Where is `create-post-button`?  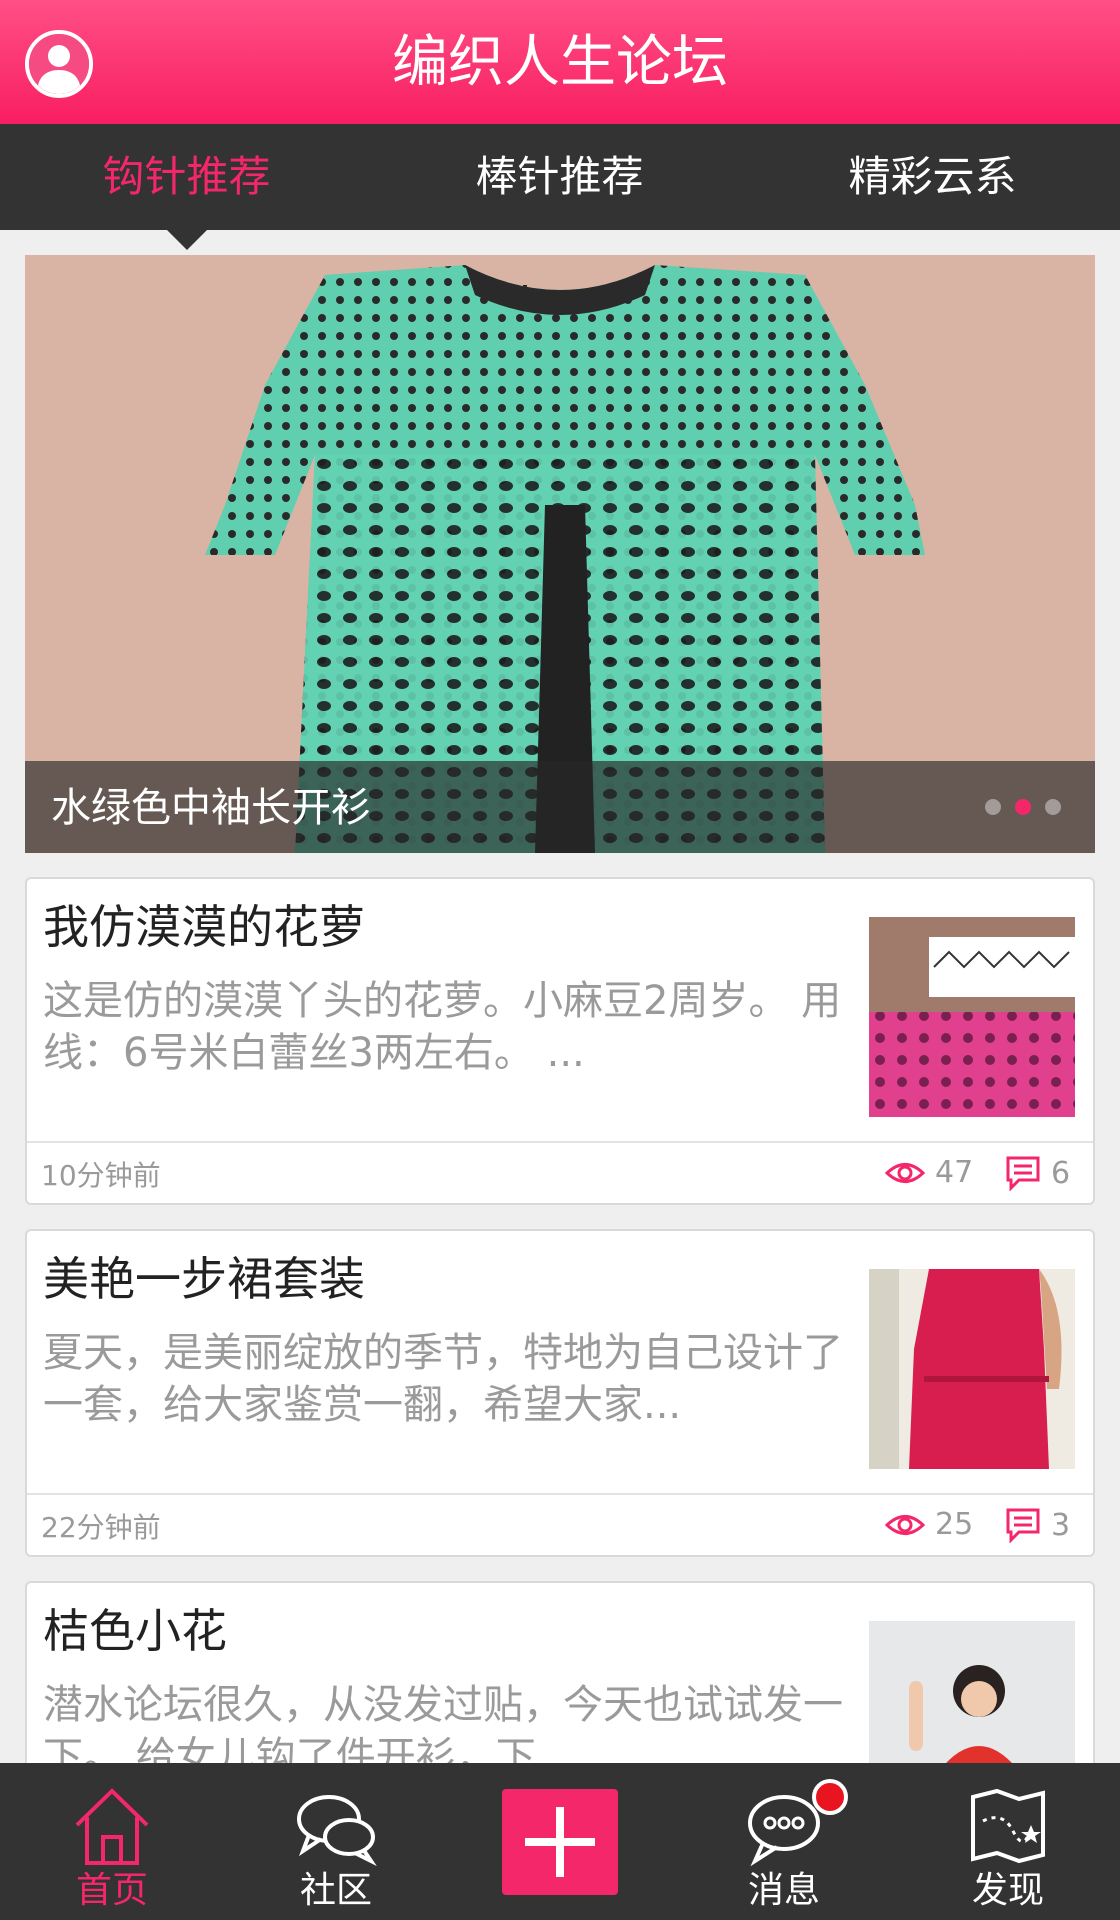 create-post-button is located at coordinates (560, 1842).